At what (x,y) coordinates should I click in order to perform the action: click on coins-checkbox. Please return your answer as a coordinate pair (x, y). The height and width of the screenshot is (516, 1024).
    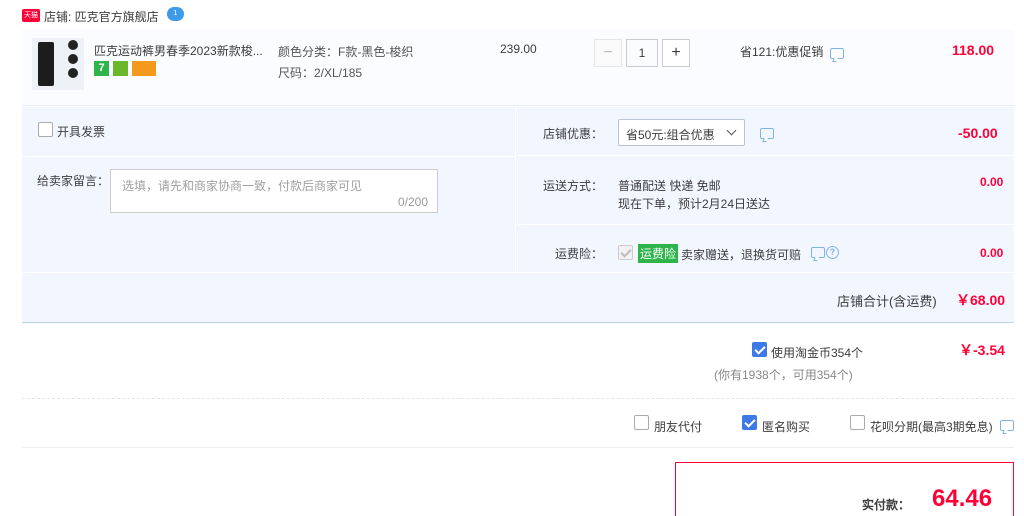
    Looking at the image, I should click on (759, 349).